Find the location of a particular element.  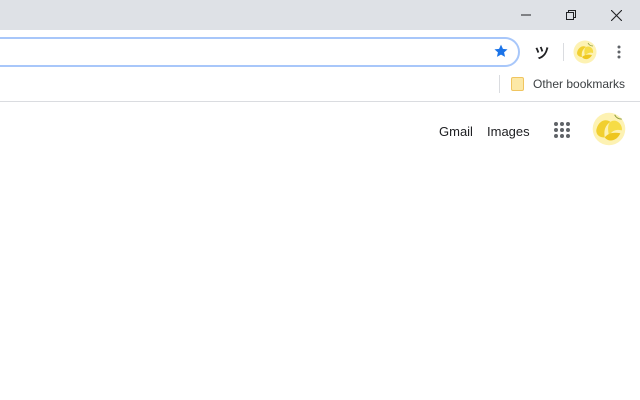

close-icon is located at coordinates (616, 15).